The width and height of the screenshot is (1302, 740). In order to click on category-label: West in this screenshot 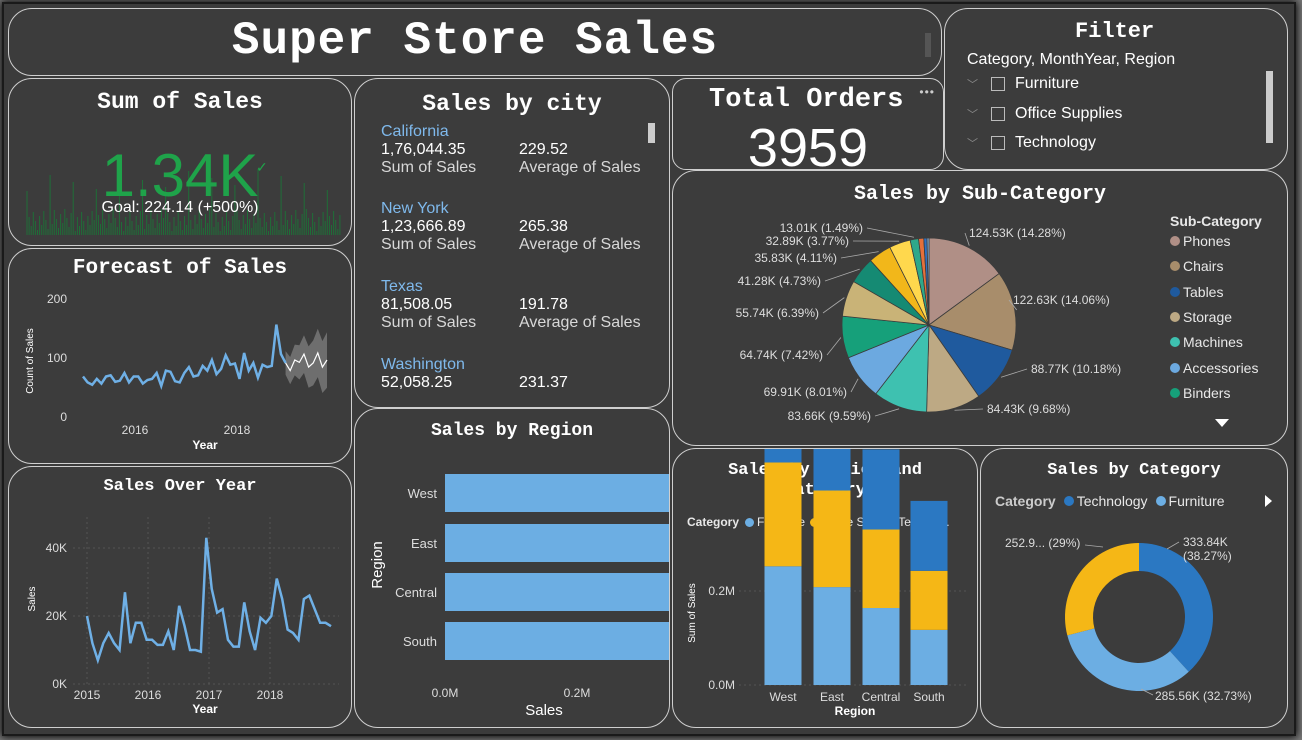, I will do `click(423, 493)`.